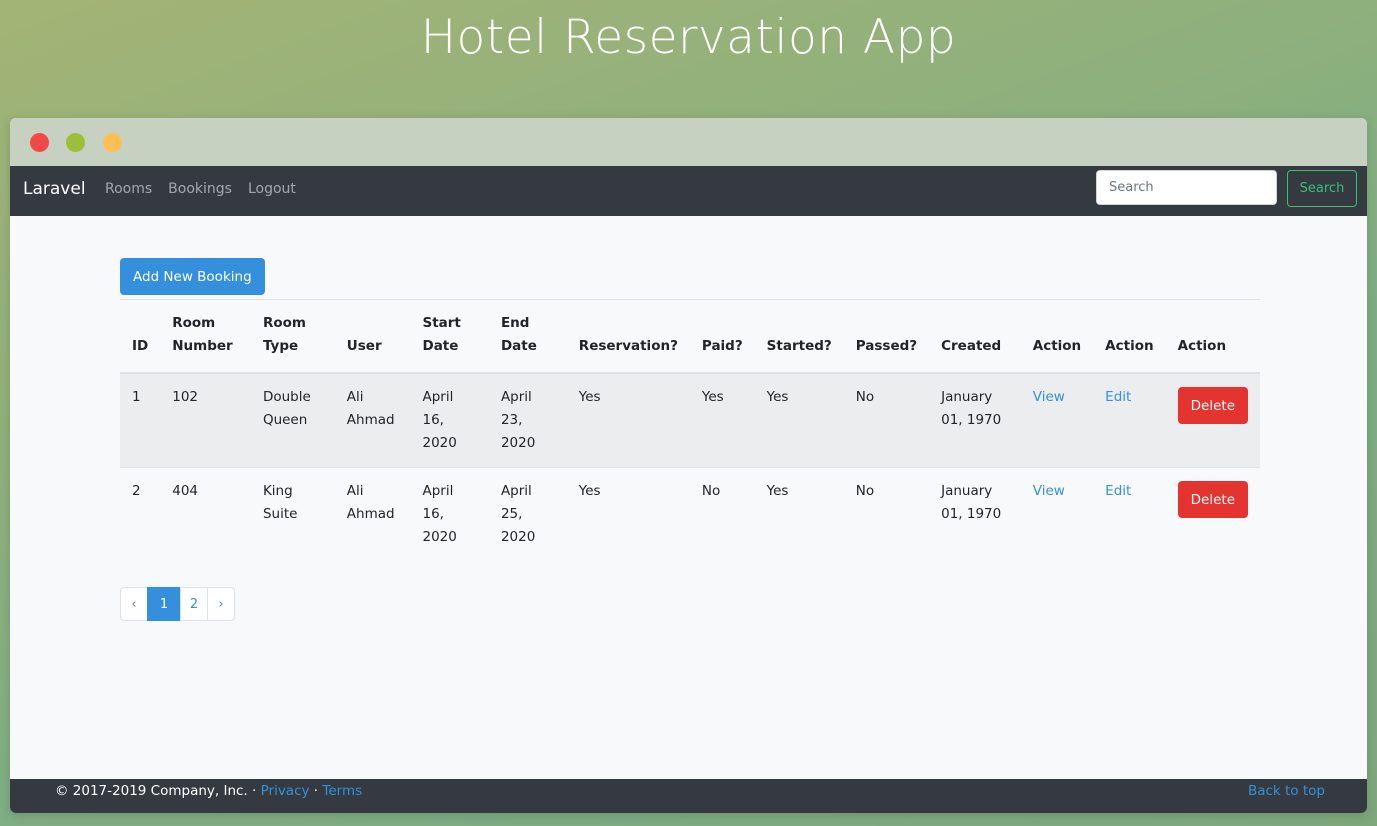  I want to click on cell-paid: No, so click(722, 514).